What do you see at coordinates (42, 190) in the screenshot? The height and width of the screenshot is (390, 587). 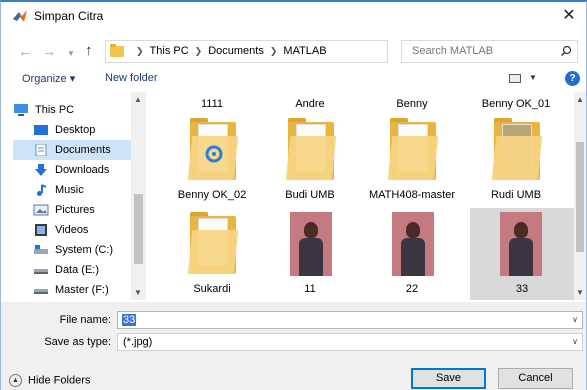 I see `music-icon` at bounding box center [42, 190].